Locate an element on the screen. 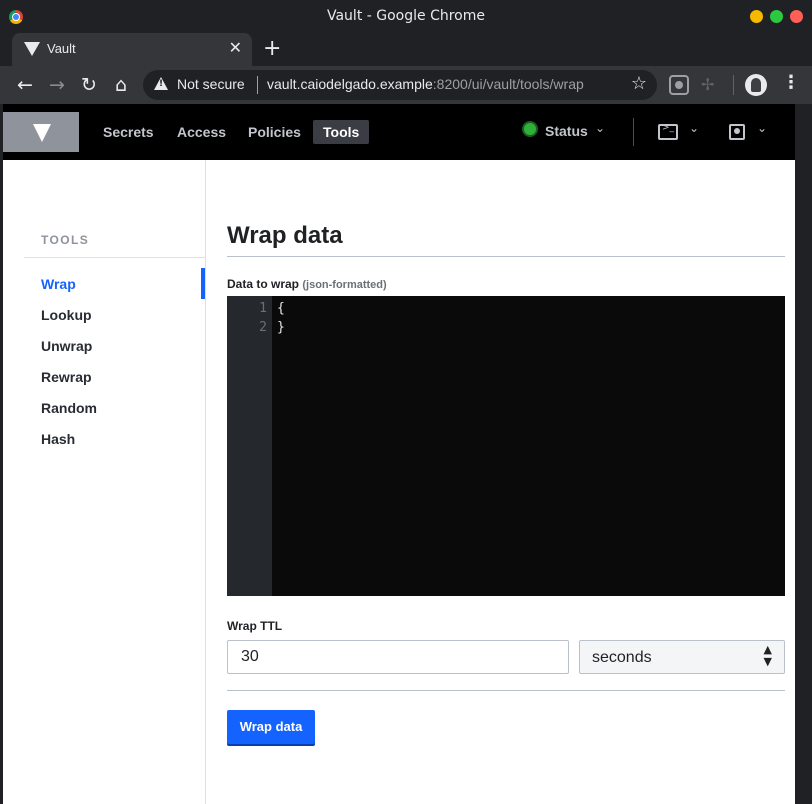  data-field-label: Data to wrap (json-formatted) is located at coordinates (307, 284).